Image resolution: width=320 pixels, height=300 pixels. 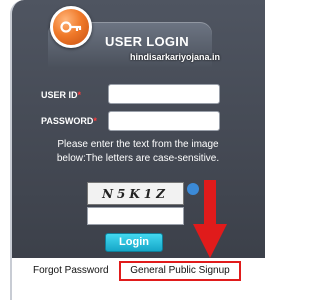 What do you see at coordinates (71, 270) in the screenshot?
I see `forgot-password-link: Forgot Password` at bounding box center [71, 270].